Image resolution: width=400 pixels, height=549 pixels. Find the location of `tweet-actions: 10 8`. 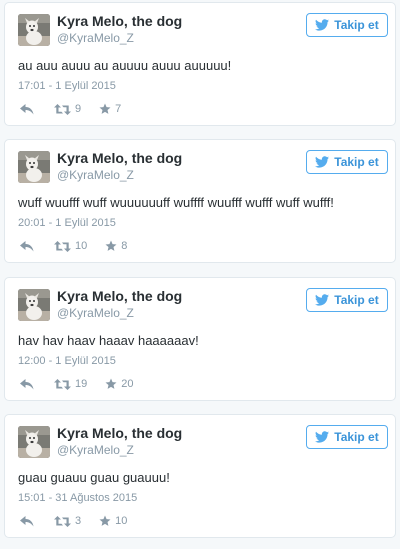

tweet-actions: 10 8 is located at coordinates (73, 246).